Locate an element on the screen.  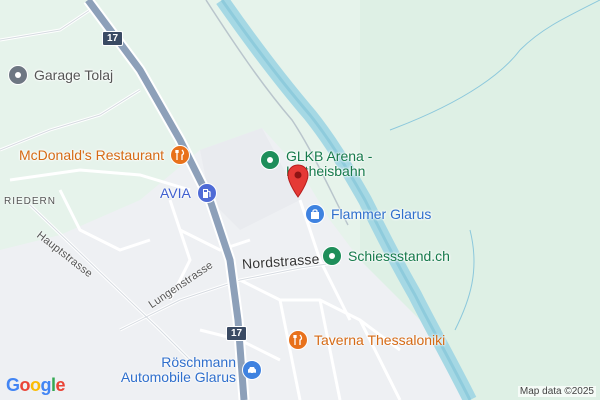
poi-roschmann: Röschmann Automobile Glarus is located at coordinates (189, 369).